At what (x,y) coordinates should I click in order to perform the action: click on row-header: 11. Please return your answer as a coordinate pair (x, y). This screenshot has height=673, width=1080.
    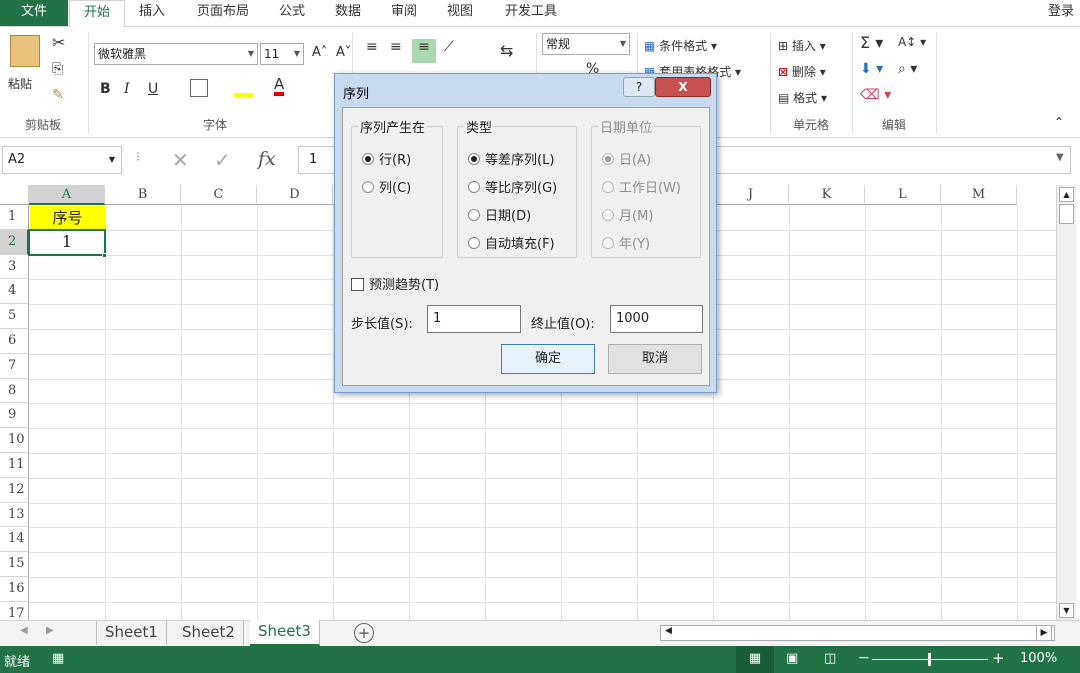
    Looking at the image, I should click on (14, 465).